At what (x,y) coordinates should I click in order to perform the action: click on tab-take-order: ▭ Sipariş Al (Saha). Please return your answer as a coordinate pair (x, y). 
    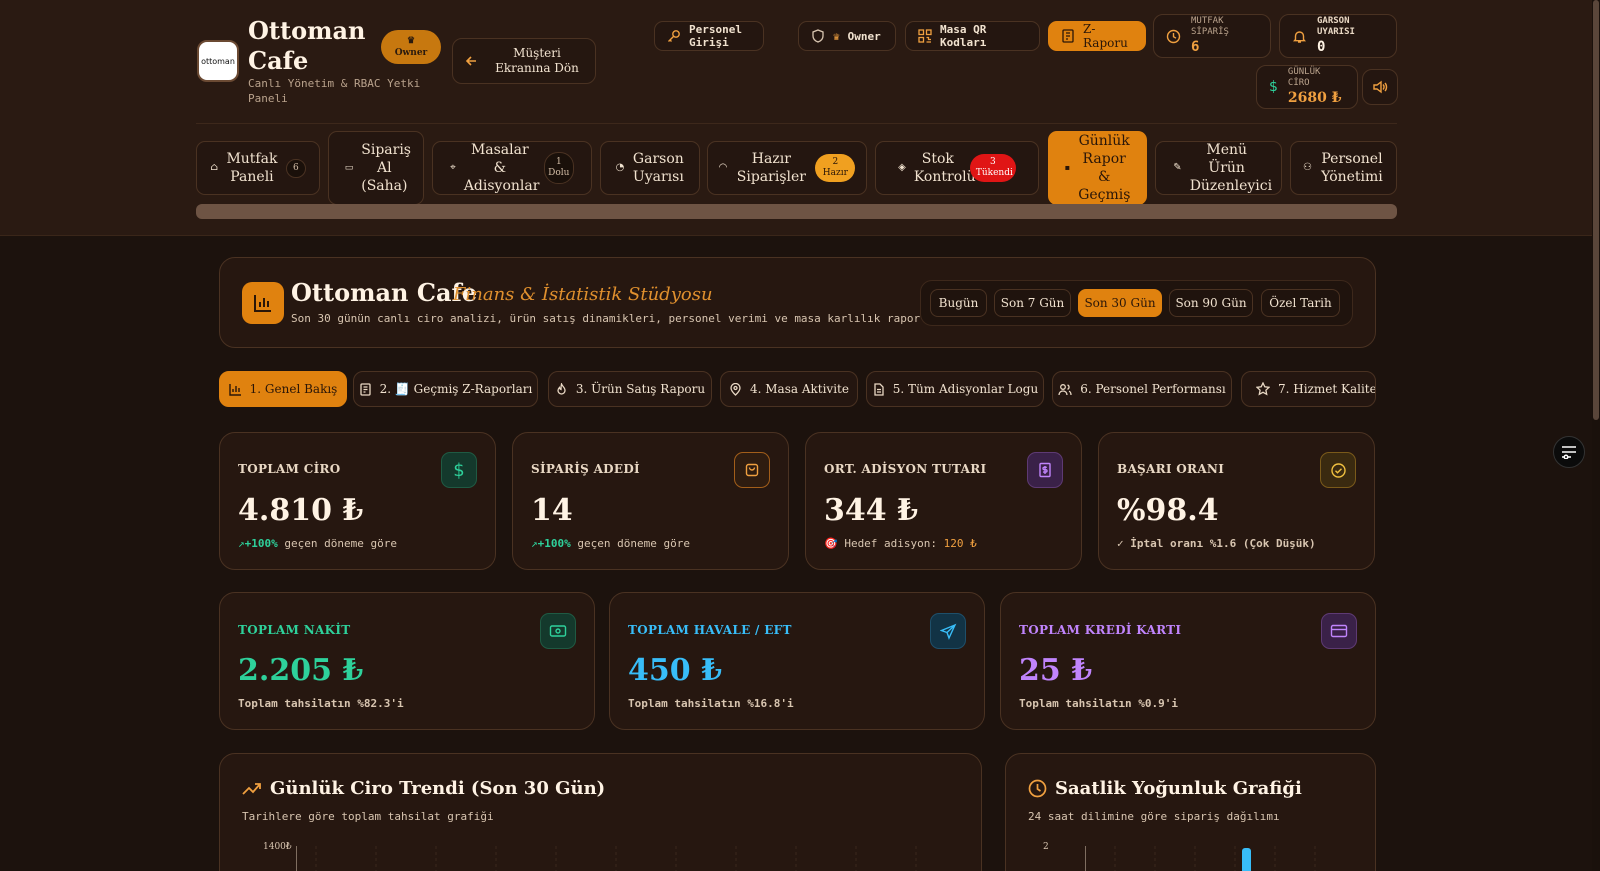
    Looking at the image, I should click on (376, 168).